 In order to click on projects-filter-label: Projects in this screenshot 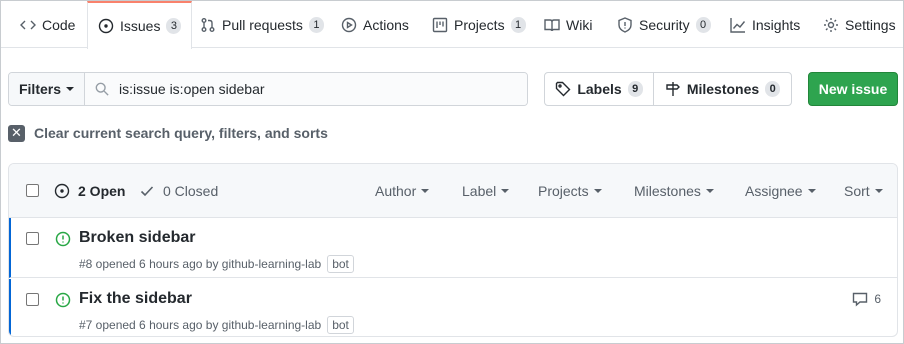, I will do `click(563, 191)`.